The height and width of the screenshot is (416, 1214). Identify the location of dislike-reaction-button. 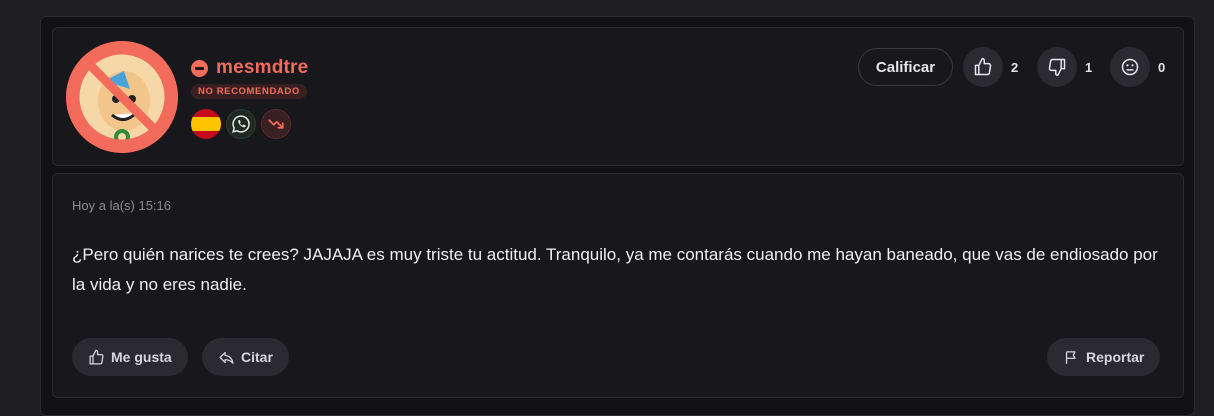
(1057, 67).